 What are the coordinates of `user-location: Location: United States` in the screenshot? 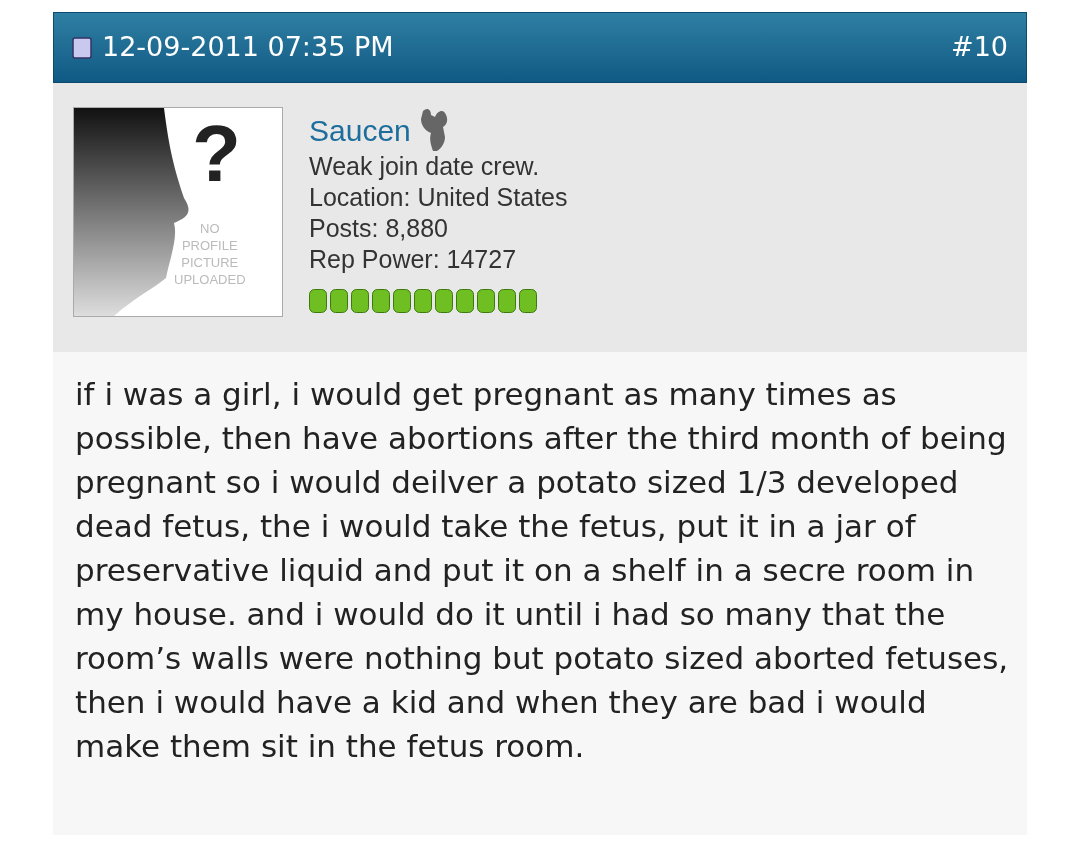 It's located at (438, 197).